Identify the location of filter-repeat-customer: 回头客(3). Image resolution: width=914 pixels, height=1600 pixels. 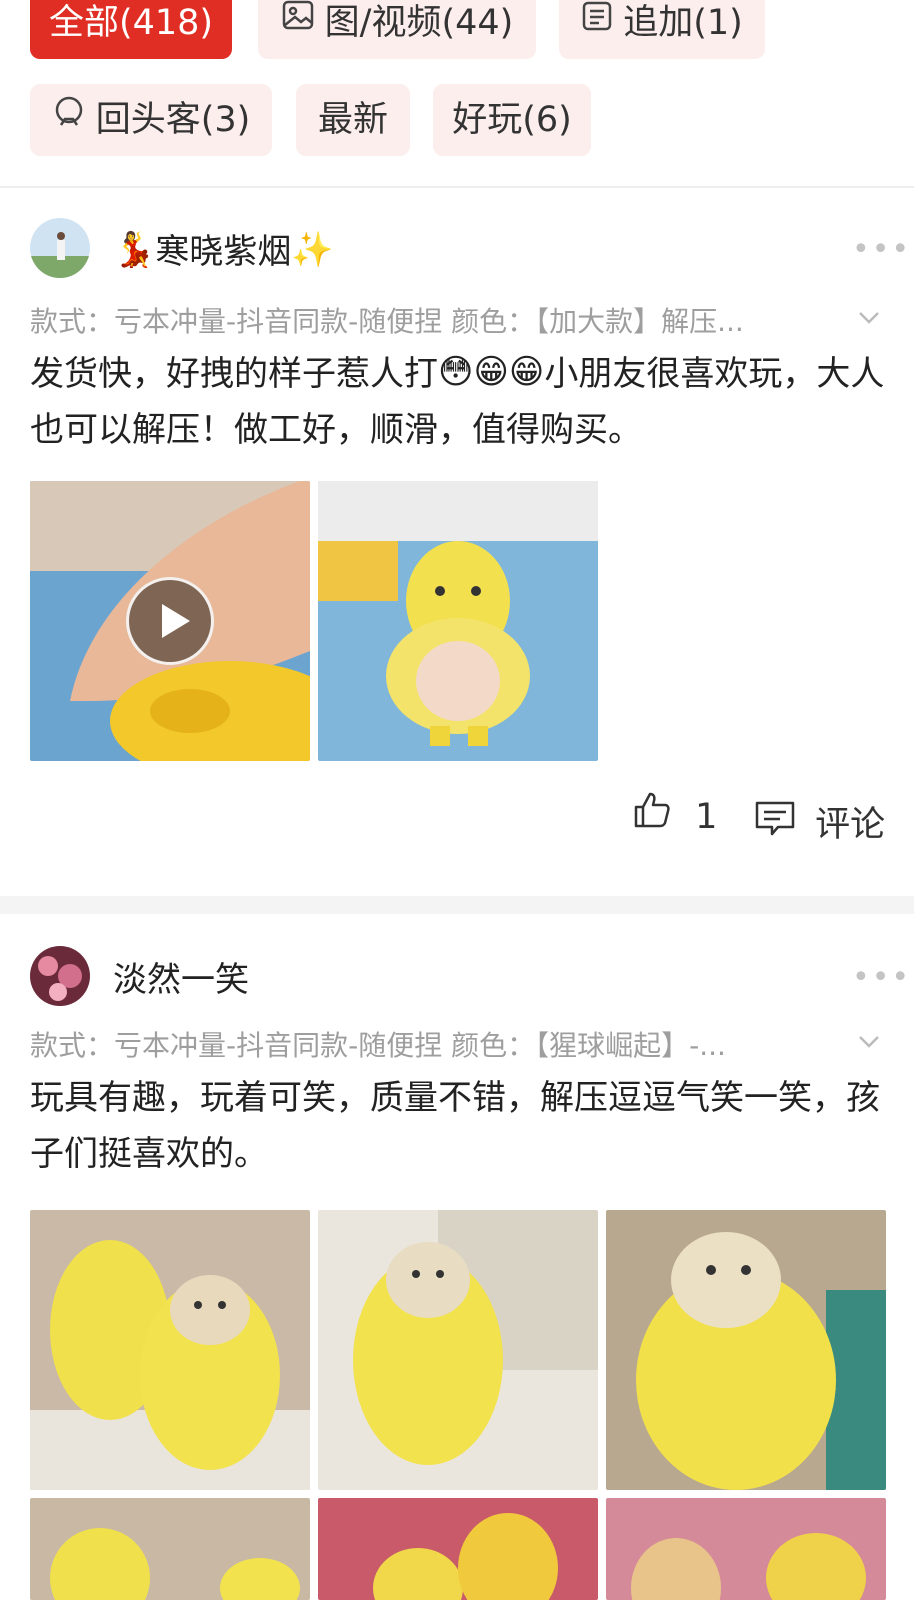
(151, 120).